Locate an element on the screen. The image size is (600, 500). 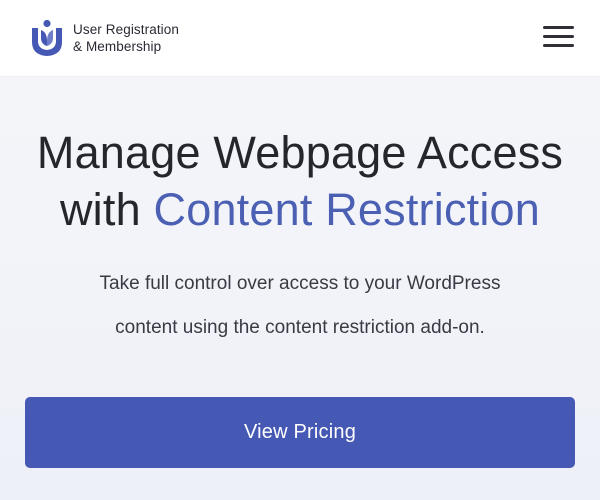
view-pricing-button: View Pricing is located at coordinates (300, 432).